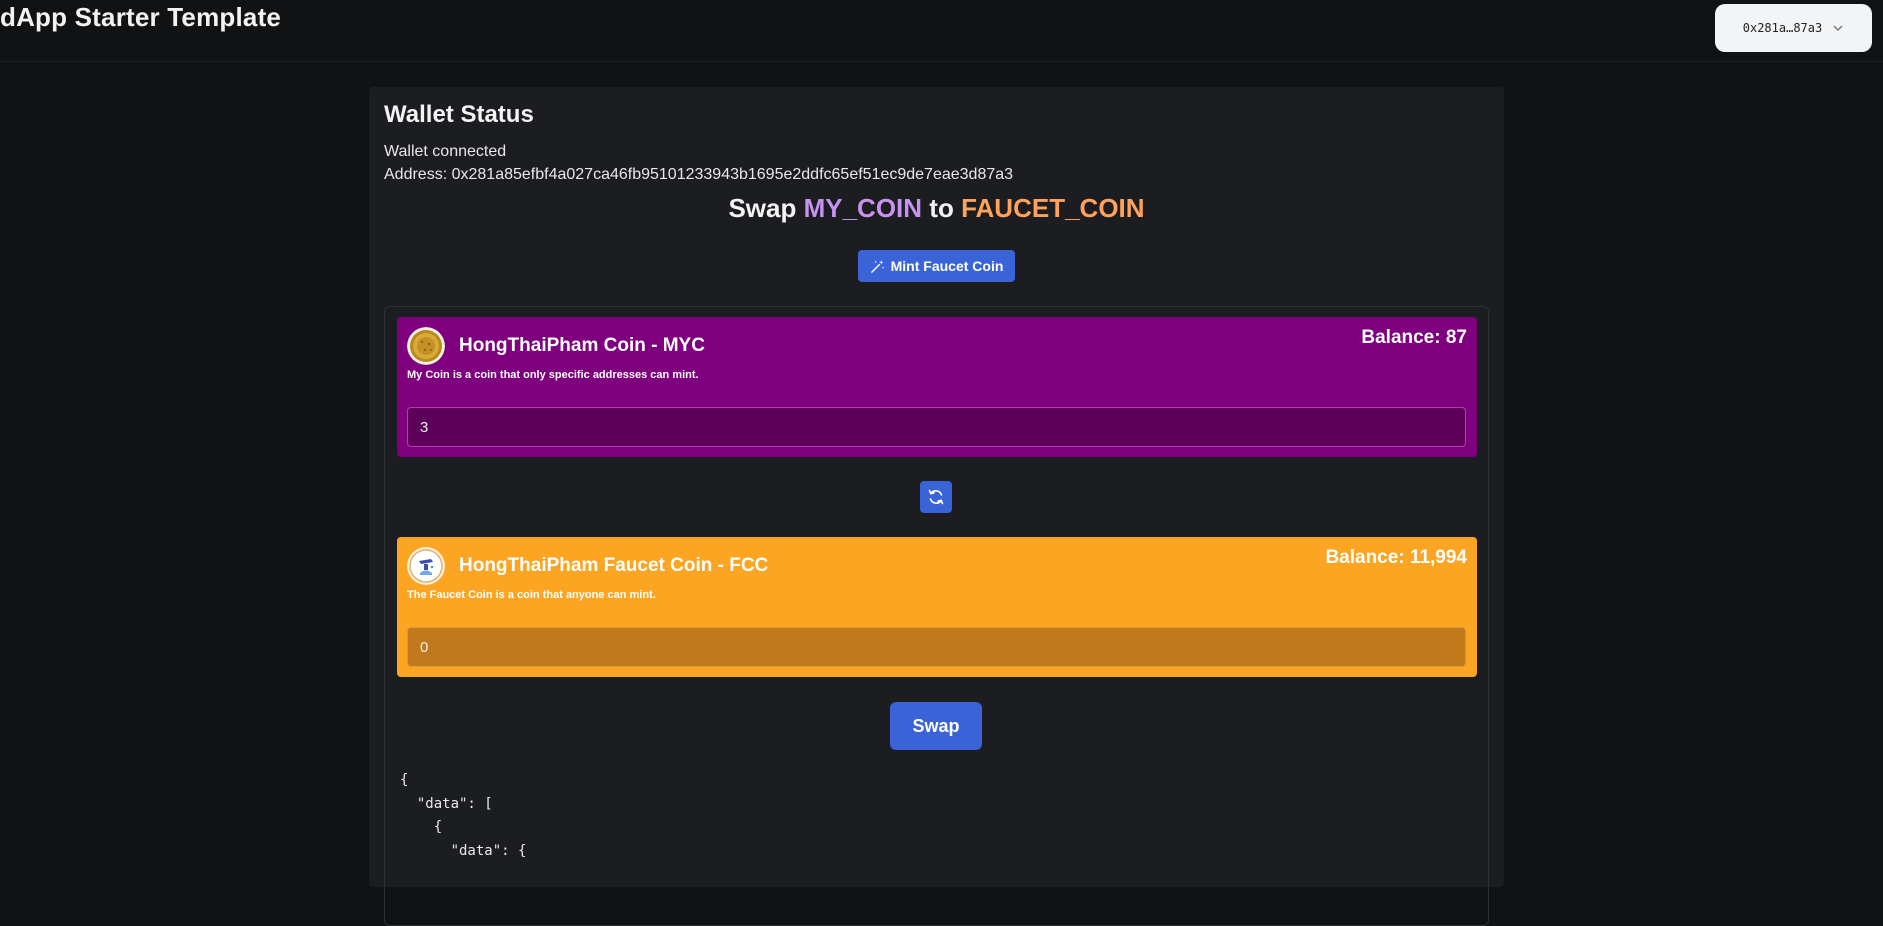 This screenshot has width=1883, height=926. What do you see at coordinates (614, 565) in the screenshot?
I see `to-coin-name: HongThaiPham Faucet Coin - FCC` at bounding box center [614, 565].